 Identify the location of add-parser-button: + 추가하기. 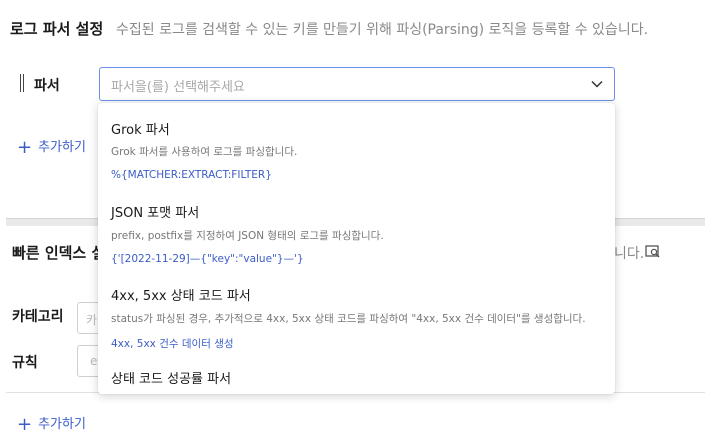
(51, 147).